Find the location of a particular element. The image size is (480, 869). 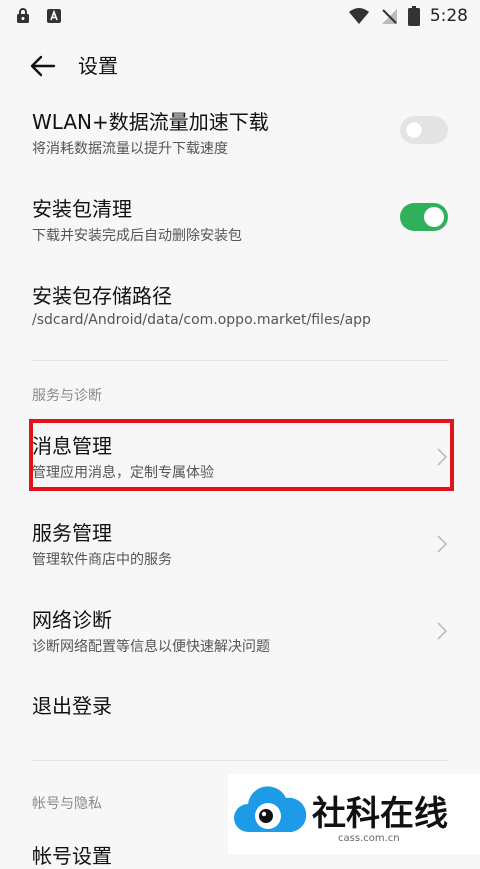

watermark: 社科在线 cass.com.cn is located at coordinates (354, 814).